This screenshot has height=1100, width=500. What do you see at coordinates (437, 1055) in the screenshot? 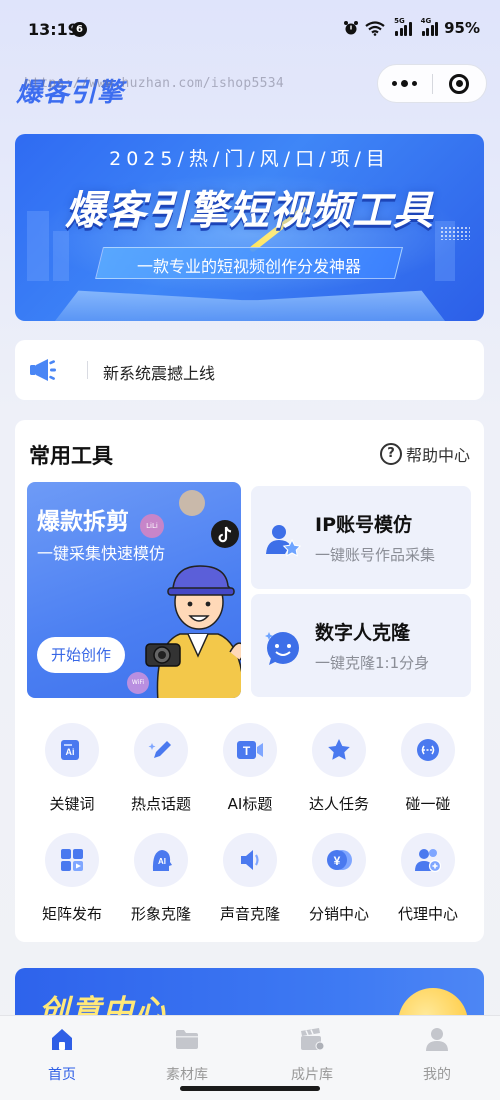
I see `tab-profile: 我的` at bounding box center [437, 1055].